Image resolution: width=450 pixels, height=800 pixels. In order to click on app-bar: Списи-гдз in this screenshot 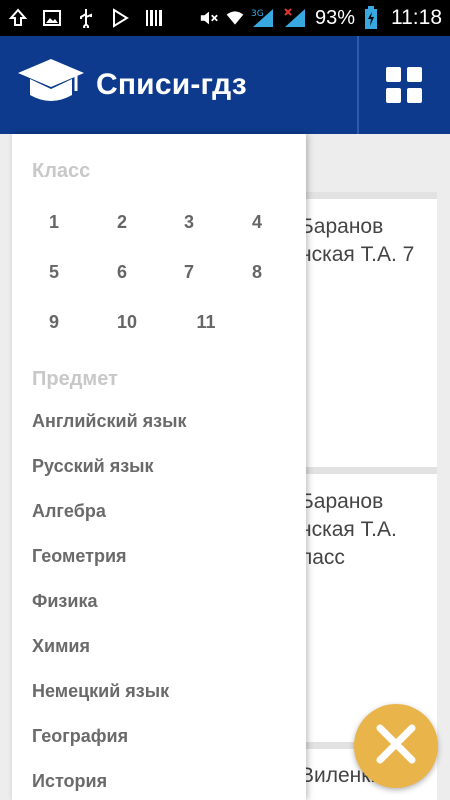, I will do `click(225, 85)`.